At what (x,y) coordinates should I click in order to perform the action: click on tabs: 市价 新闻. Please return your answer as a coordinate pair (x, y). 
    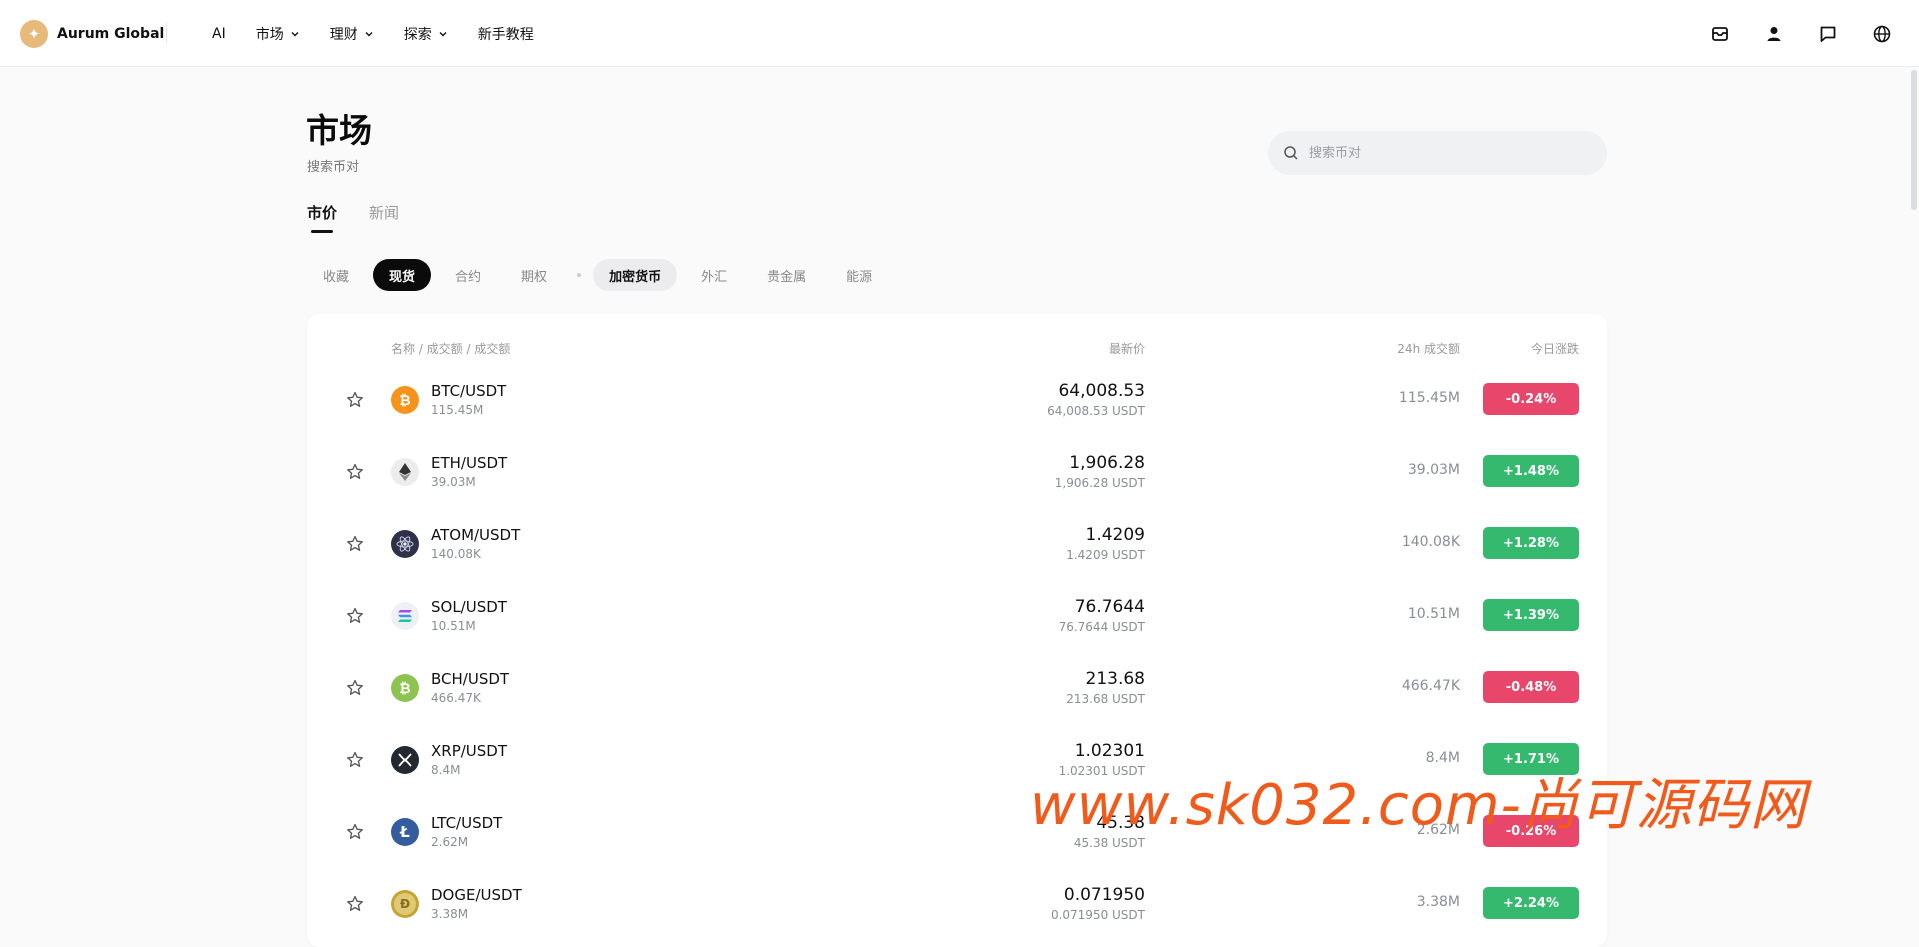
    Looking at the image, I should click on (369, 217).